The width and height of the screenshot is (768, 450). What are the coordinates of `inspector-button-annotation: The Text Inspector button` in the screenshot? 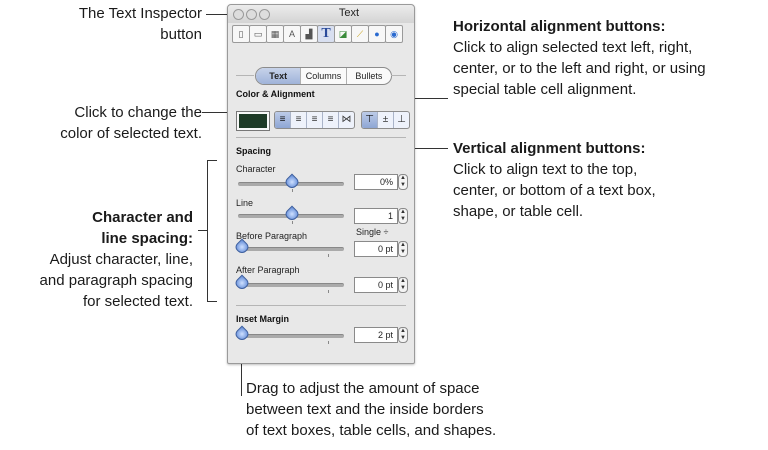 It's located at (140, 24).